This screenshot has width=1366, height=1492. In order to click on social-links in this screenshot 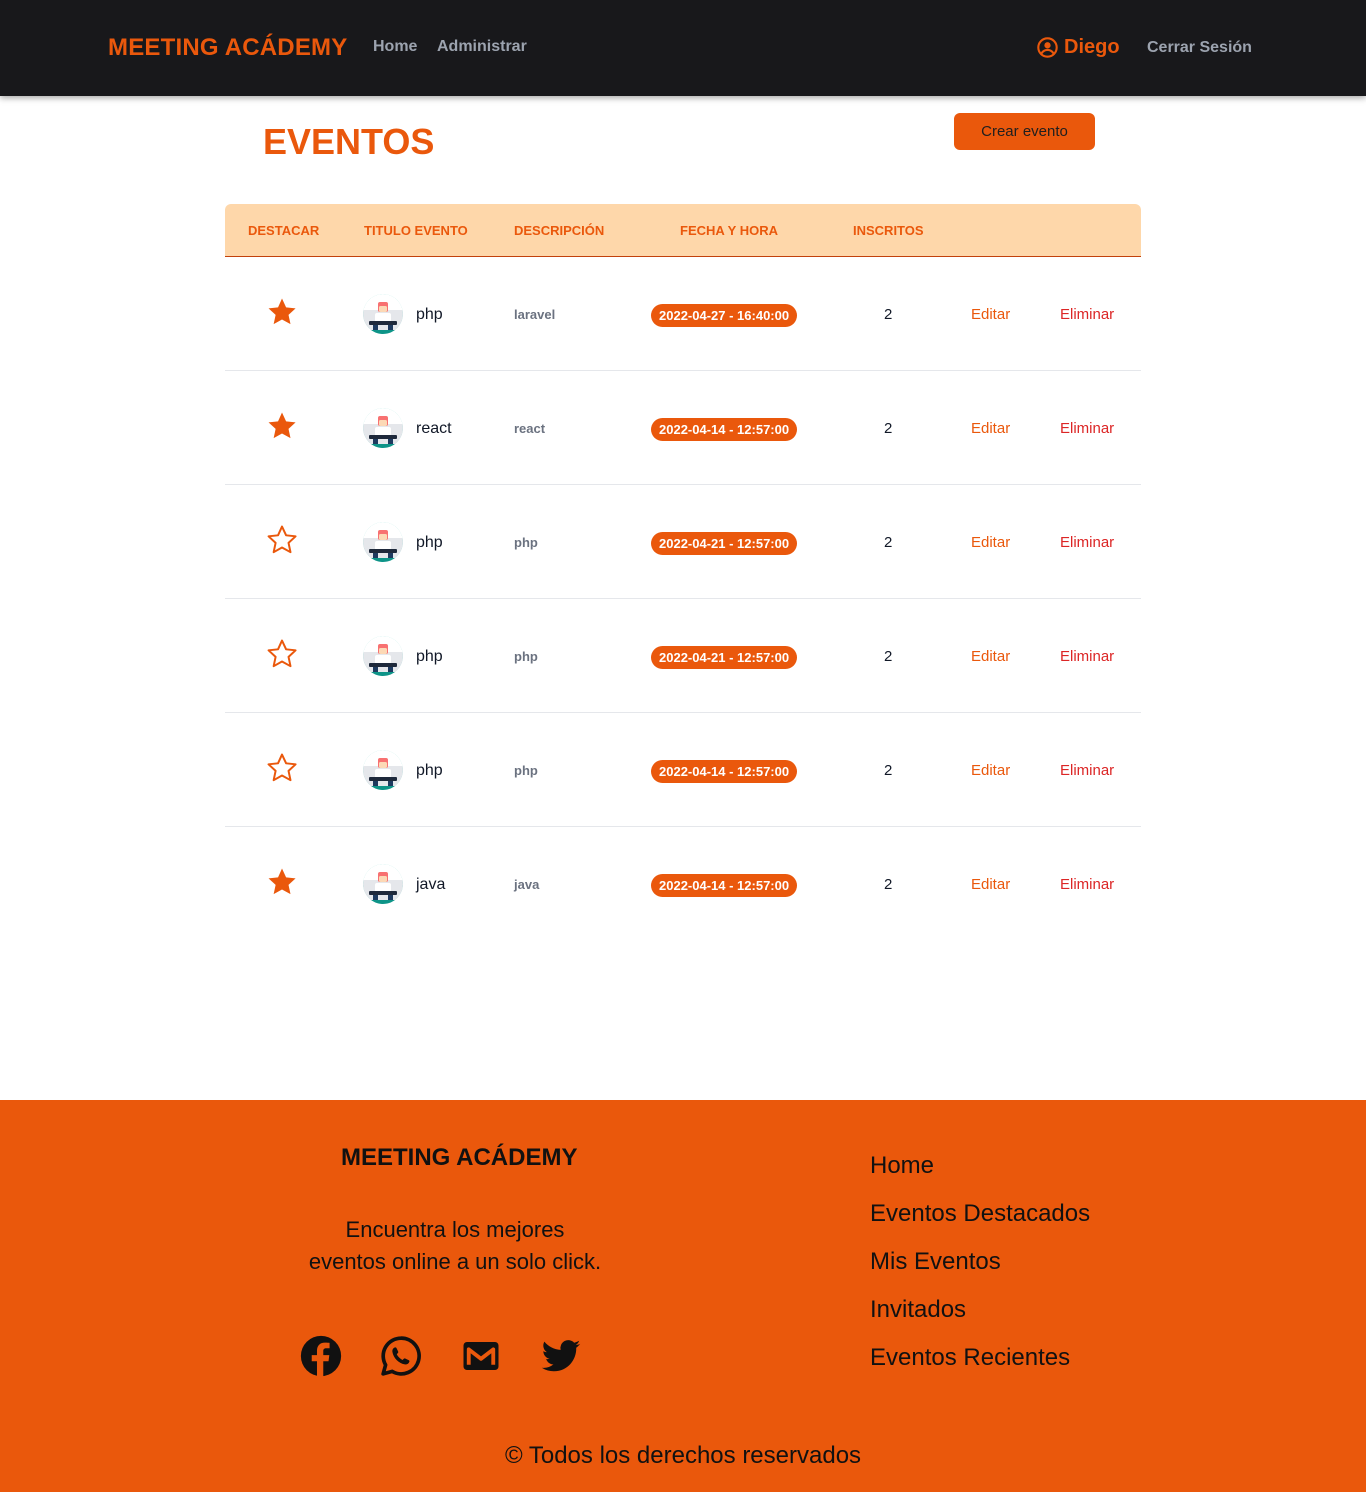, I will do `click(441, 1356)`.